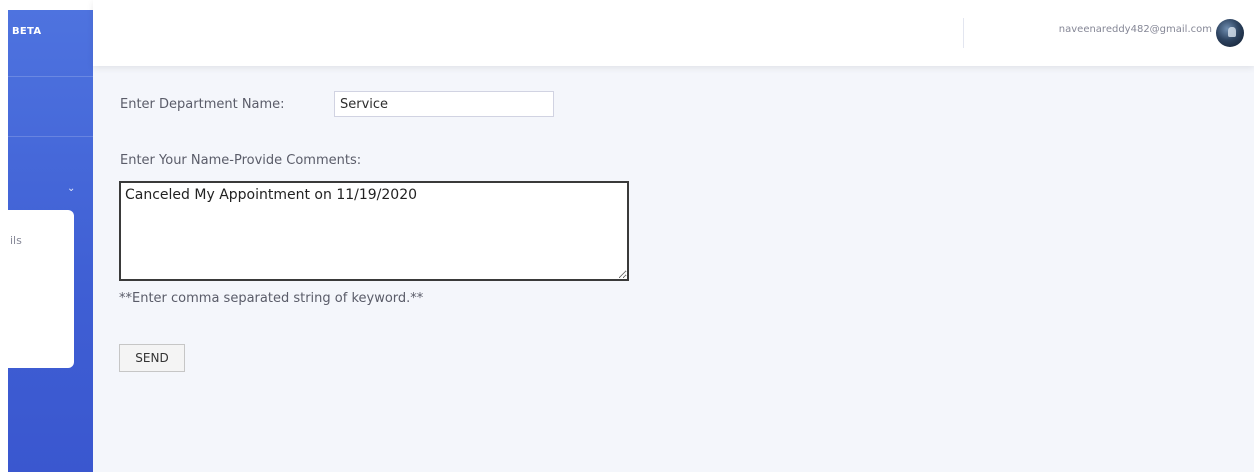  What do you see at coordinates (374, 231) in the screenshot?
I see `comments-textarea: Canceled My Appointment on 11/19/2020` at bounding box center [374, 231].